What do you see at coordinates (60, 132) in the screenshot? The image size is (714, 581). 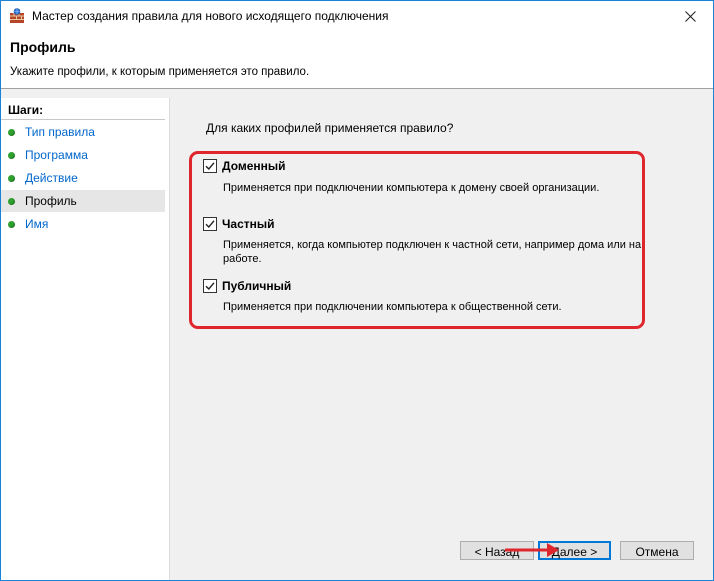 I see `step-label: Тип правила` at bounding box center [60, 132].